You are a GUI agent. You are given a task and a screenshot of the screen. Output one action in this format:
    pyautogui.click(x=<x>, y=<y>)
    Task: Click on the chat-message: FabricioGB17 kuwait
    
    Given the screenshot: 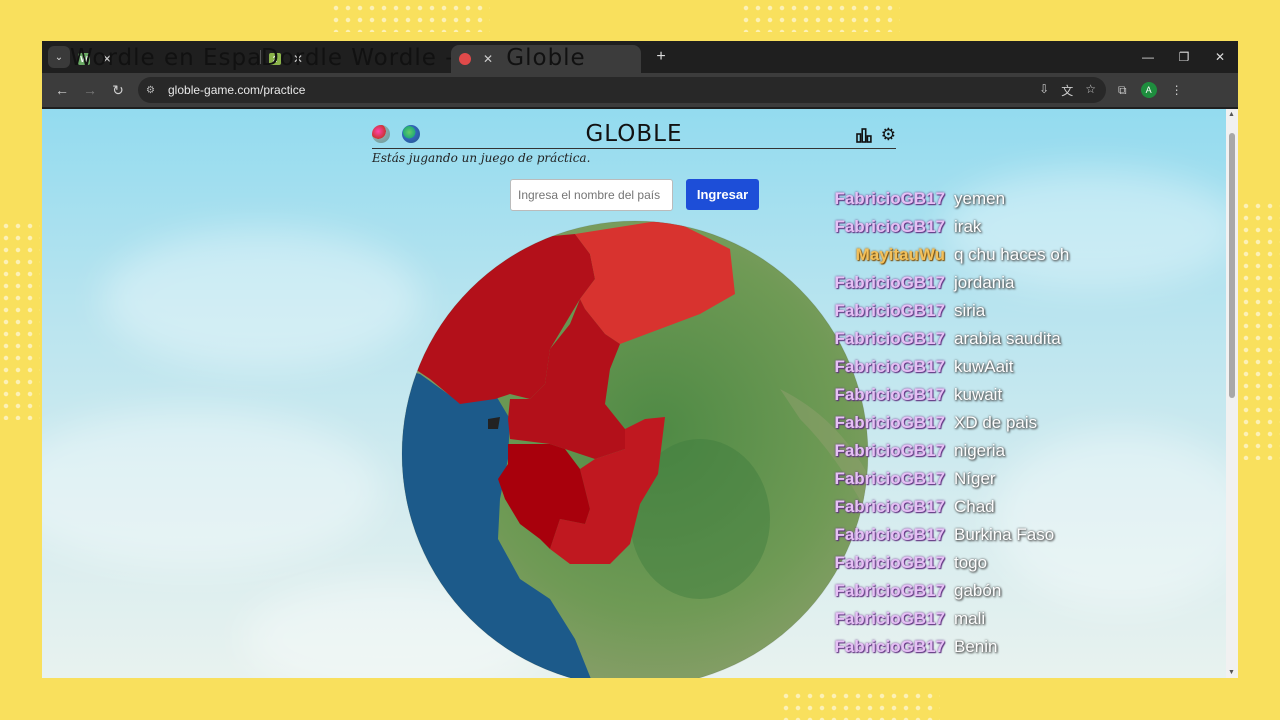 What is the action you would take?
    pyautogui.click(x=907, y=397)
    